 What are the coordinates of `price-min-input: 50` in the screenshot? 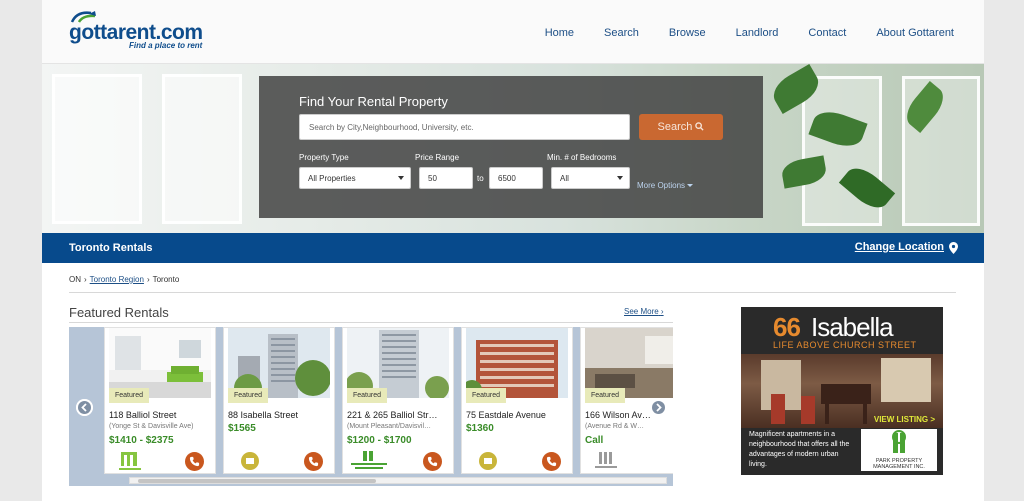 It's located at (446, 178).